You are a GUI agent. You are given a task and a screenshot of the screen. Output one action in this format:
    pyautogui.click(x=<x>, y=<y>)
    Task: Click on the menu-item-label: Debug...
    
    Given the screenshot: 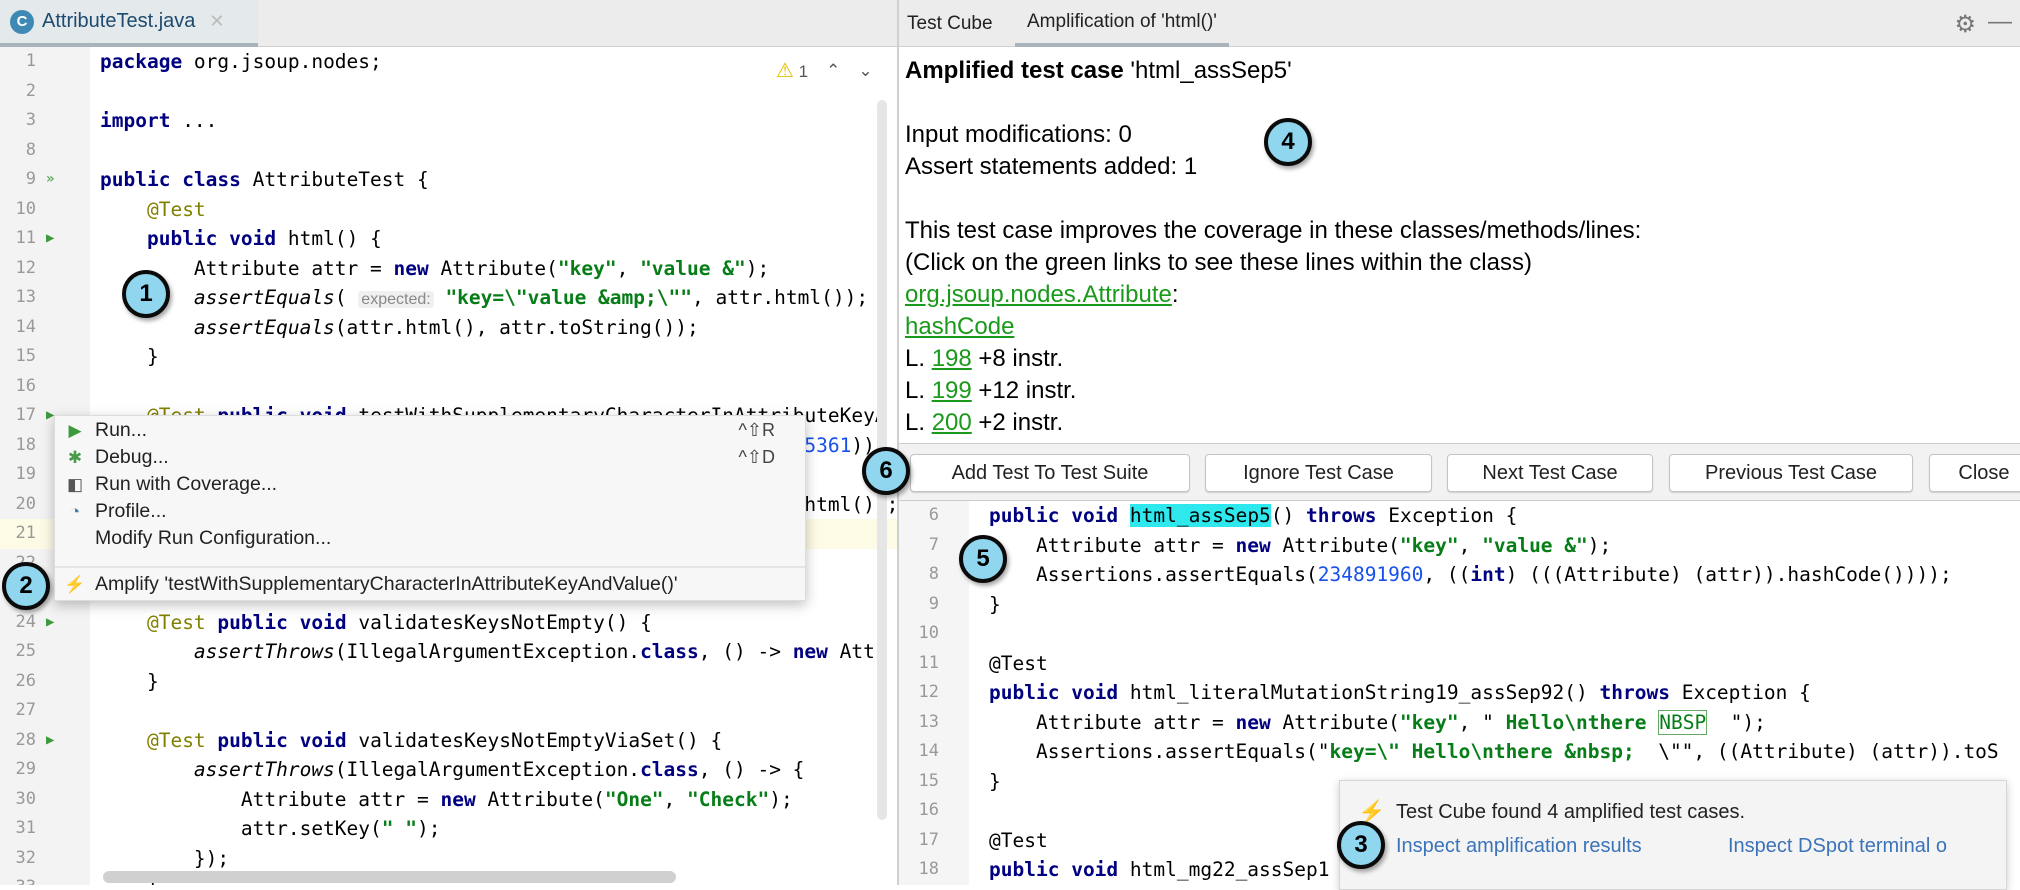 What is the action you would take?
    pyautogui.click(x=132, y=457)
    